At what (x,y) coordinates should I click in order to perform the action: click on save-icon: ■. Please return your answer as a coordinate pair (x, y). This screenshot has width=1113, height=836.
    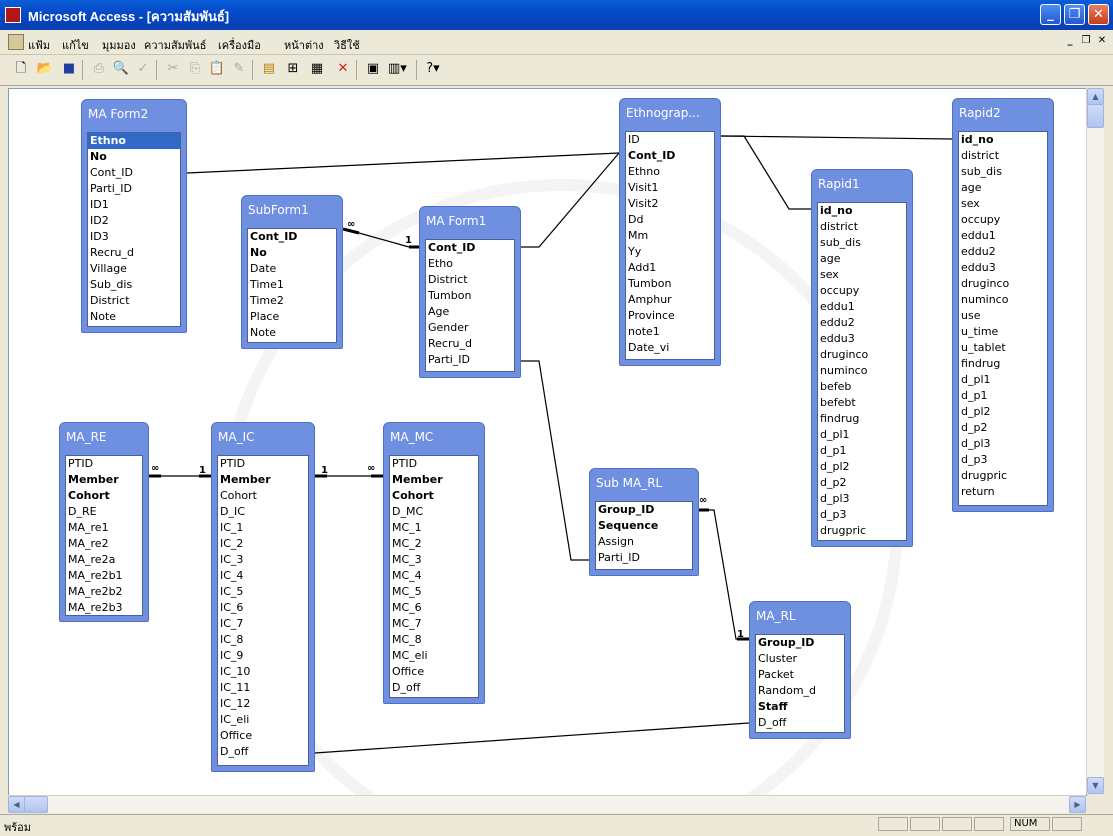
    Looking at the image, I should click on (69, 69).